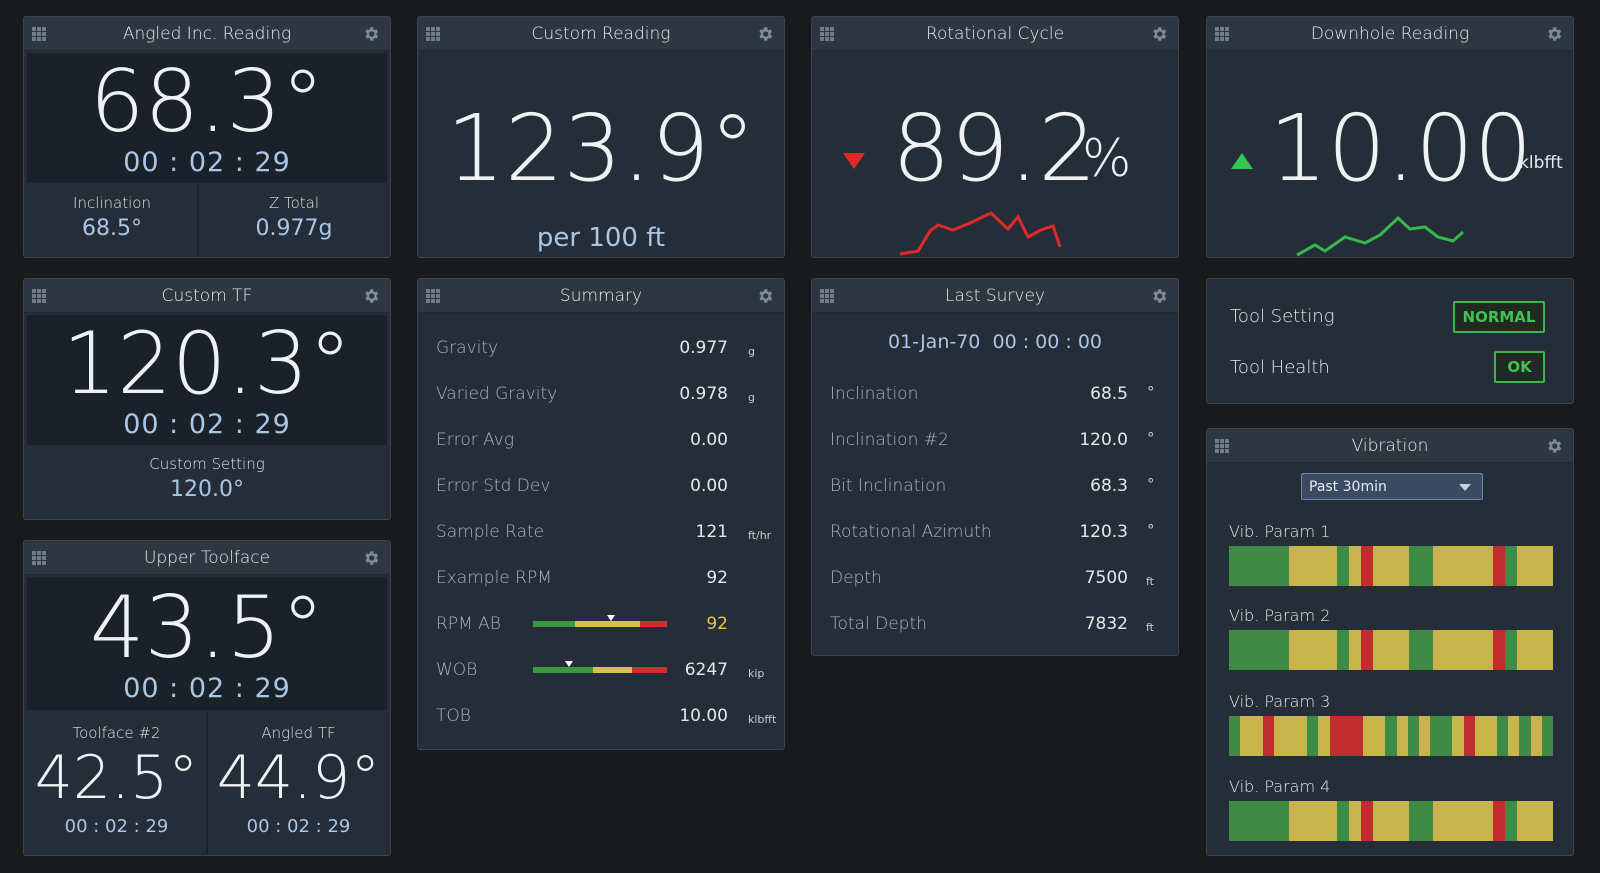  I want to click on panel-title: Custom Reading, so click(601, 33).